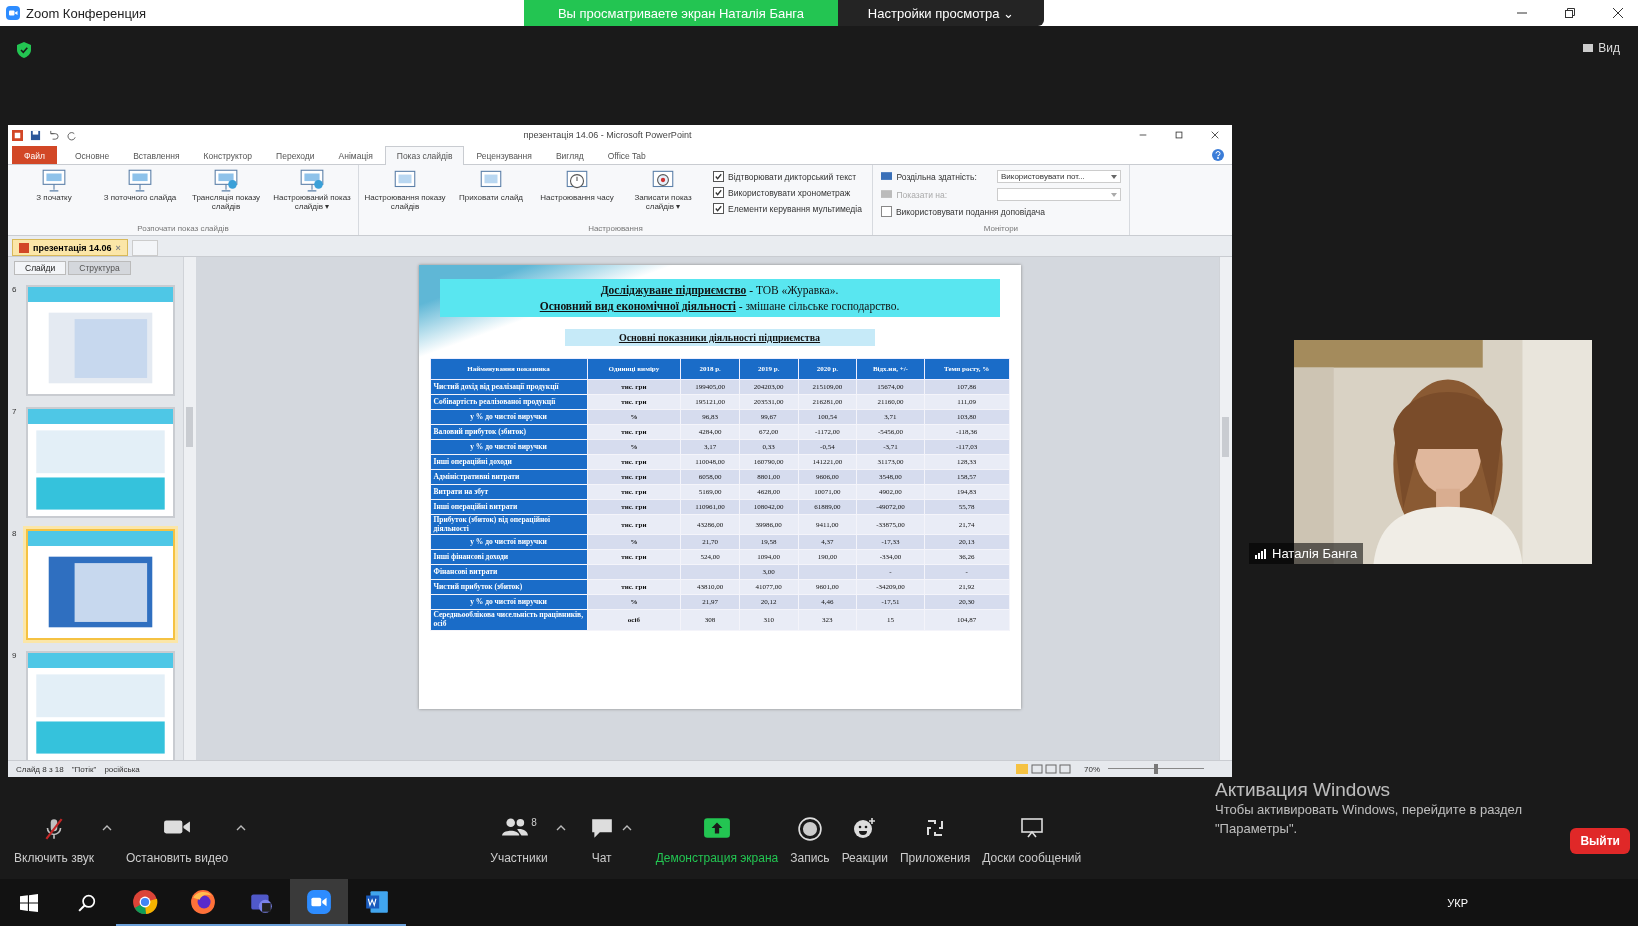  Describe the element at coordinates (1600, 840) in the screenshot. I see `leave-button: Выйти` at that location.